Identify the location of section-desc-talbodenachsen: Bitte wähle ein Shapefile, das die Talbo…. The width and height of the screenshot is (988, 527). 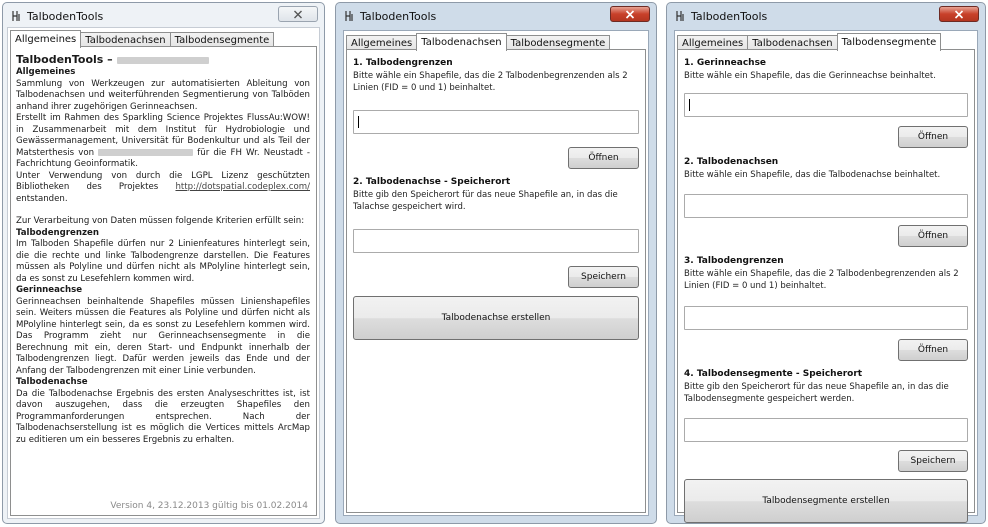
(812, 175).